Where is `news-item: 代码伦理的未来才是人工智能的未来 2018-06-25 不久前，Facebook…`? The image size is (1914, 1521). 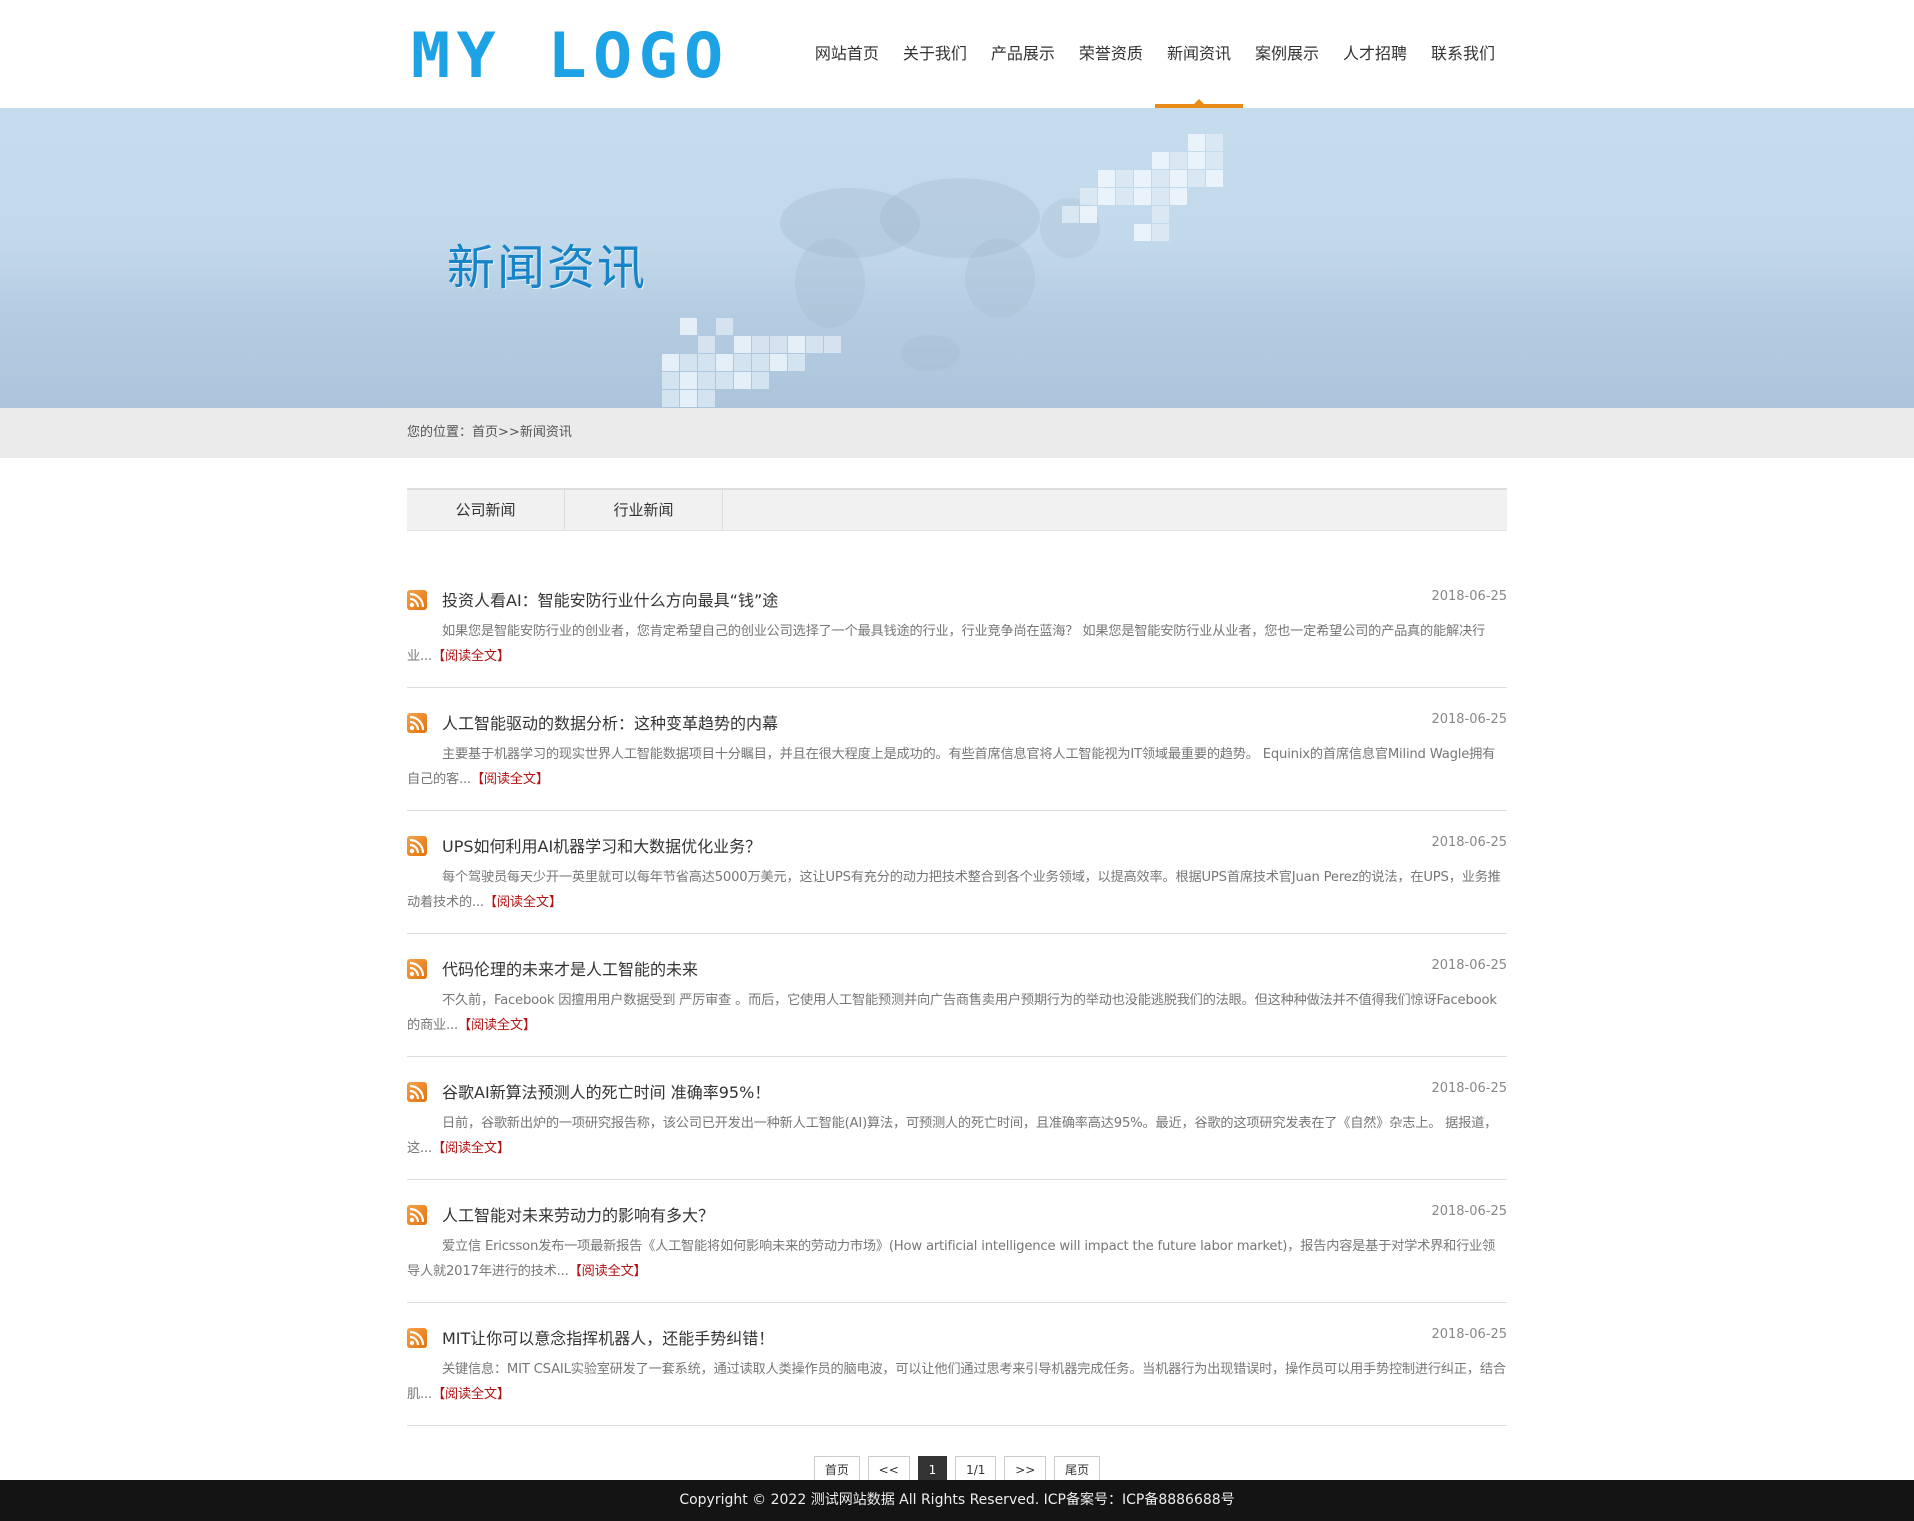 news-item: 代码伦理的未来才是人工智能的未来 2018-06-25 不久前，Facebook… is located at coordinates (957, 995).